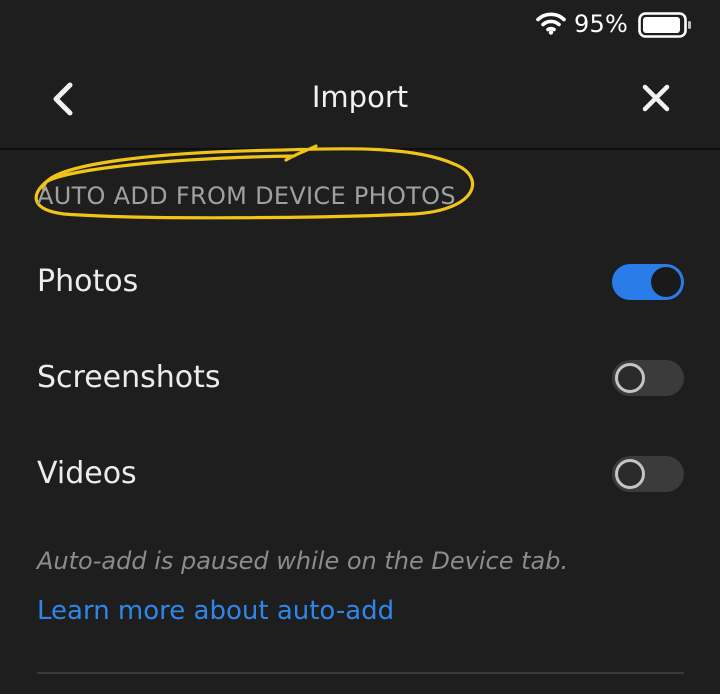 This screenshot has height=694, width=720. Describe the element at coordinates (360, 474) in the screenshot. I see `setting-row-videos: Videos` at that location.